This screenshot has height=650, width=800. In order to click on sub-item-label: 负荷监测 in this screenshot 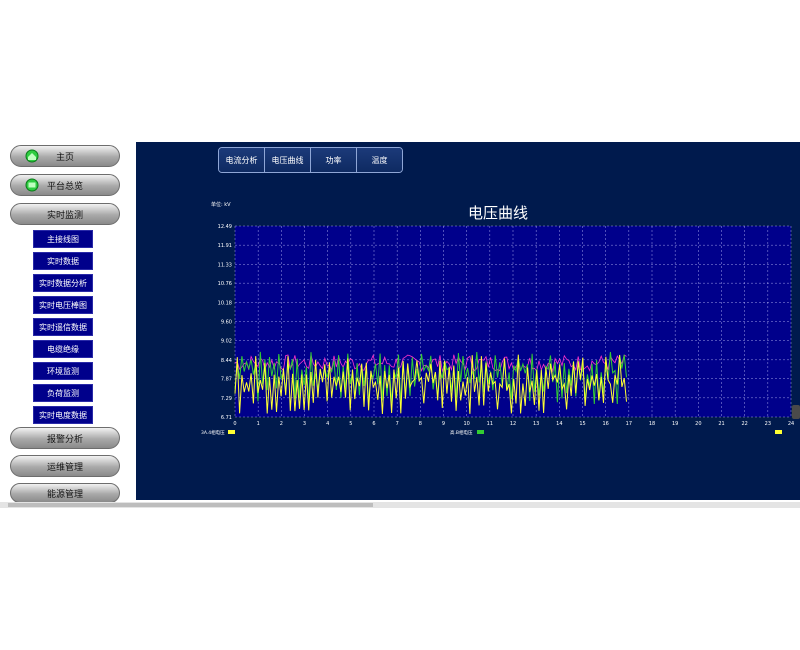, I will do `click(63, 393)`.